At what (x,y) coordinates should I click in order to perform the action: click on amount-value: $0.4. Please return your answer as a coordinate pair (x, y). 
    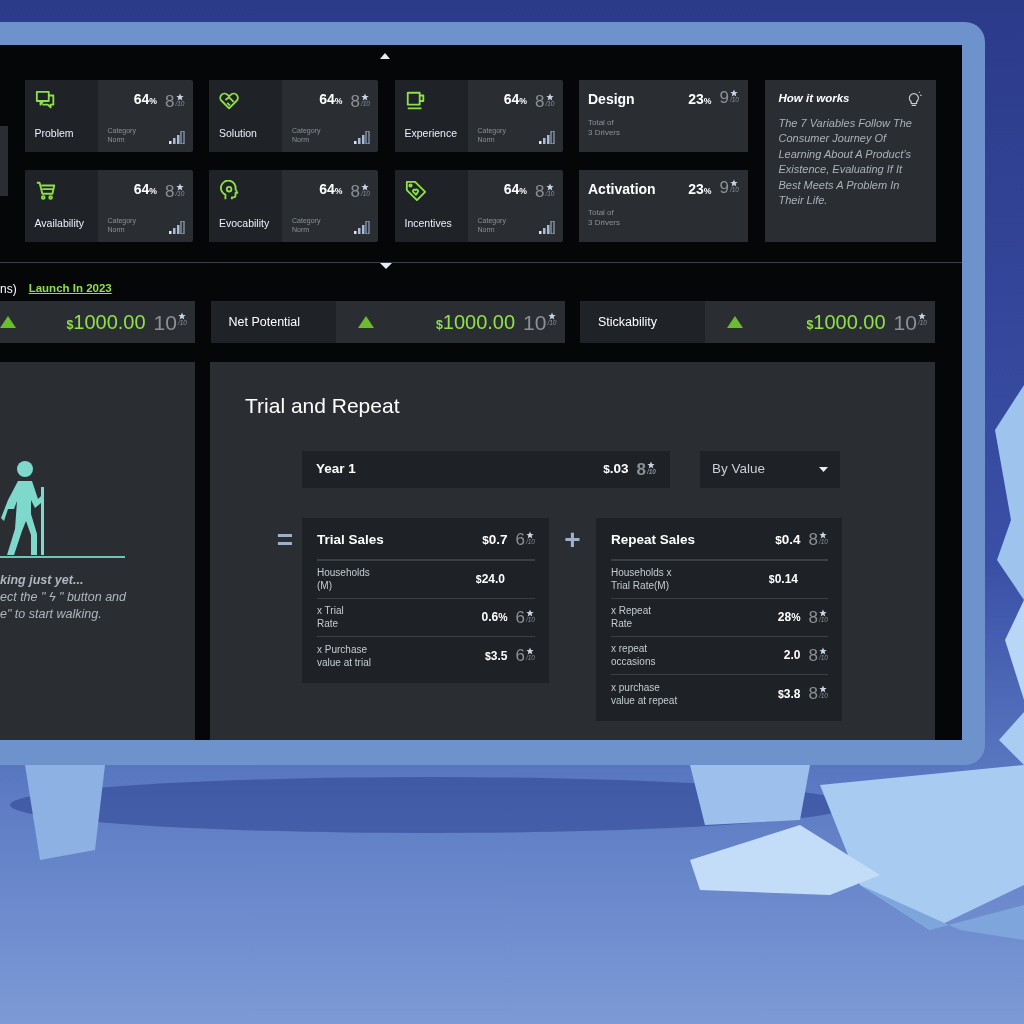
    Looking at the image, I should click on (788, 539).